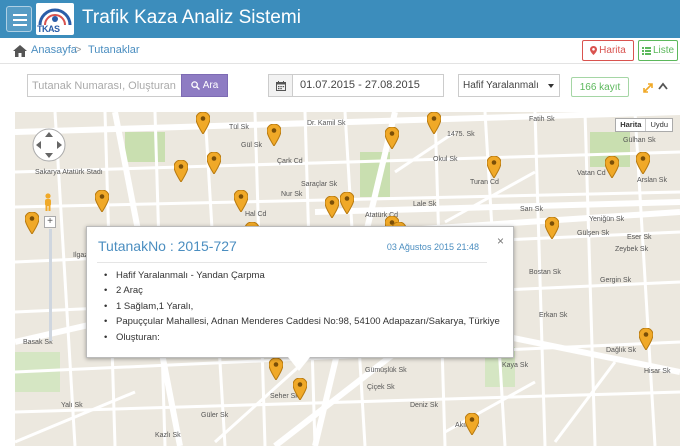  I want to click on date-range-picker: 01.07.2015 - 27.08.2015, so click(356, 85).